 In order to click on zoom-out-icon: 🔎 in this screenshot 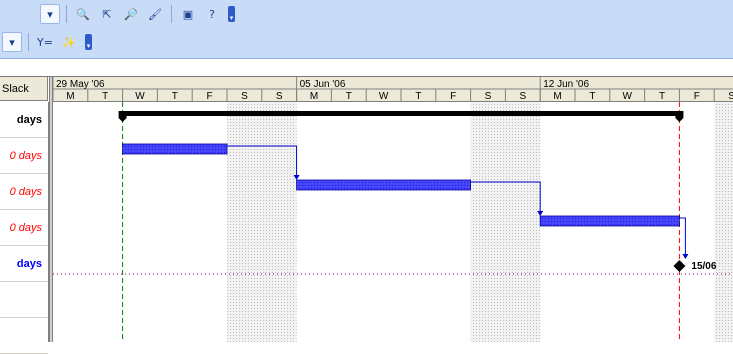, I will do `click(131, 14)`.